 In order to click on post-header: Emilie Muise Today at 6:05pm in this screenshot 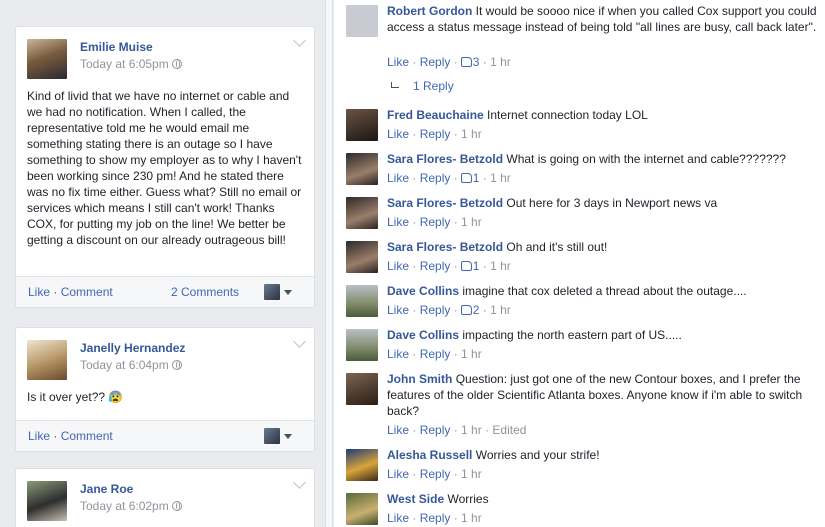, I will do `click(165, 57)`.